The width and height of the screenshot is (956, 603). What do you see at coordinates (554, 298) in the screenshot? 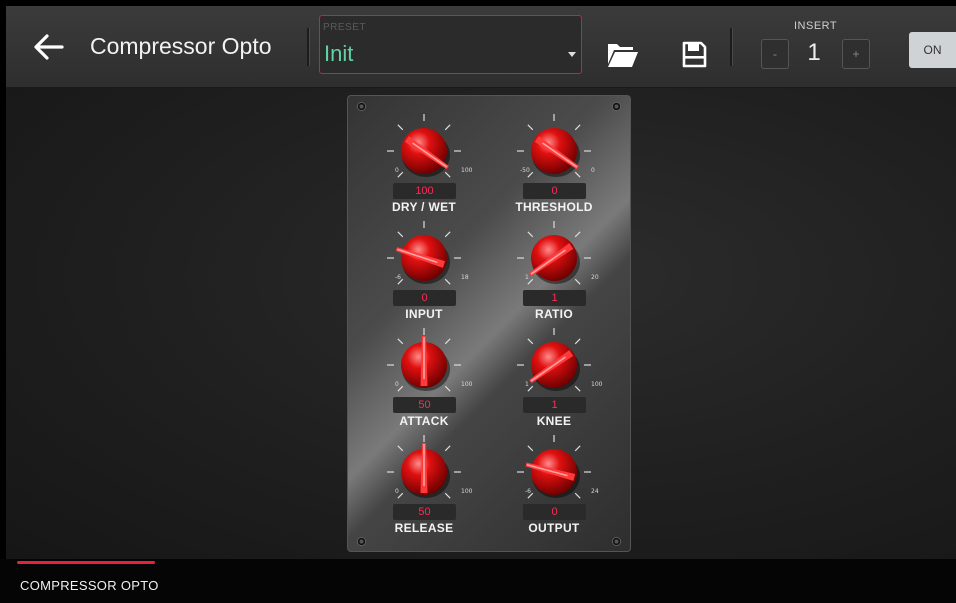
I see `ratio-value: 1` at bounding box center [554, 298].